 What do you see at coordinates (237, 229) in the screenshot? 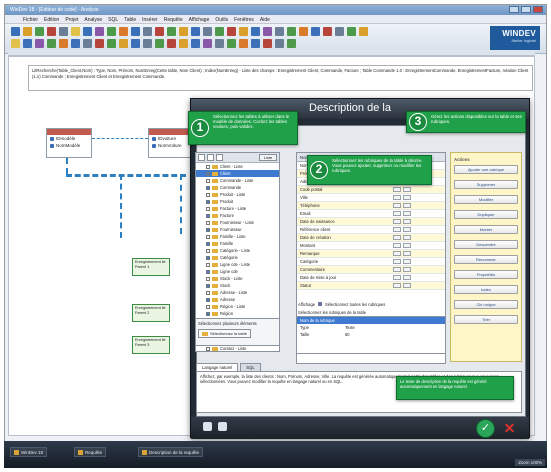
I see `tree-item: Fournisseur` at bounding box center [237, 229].